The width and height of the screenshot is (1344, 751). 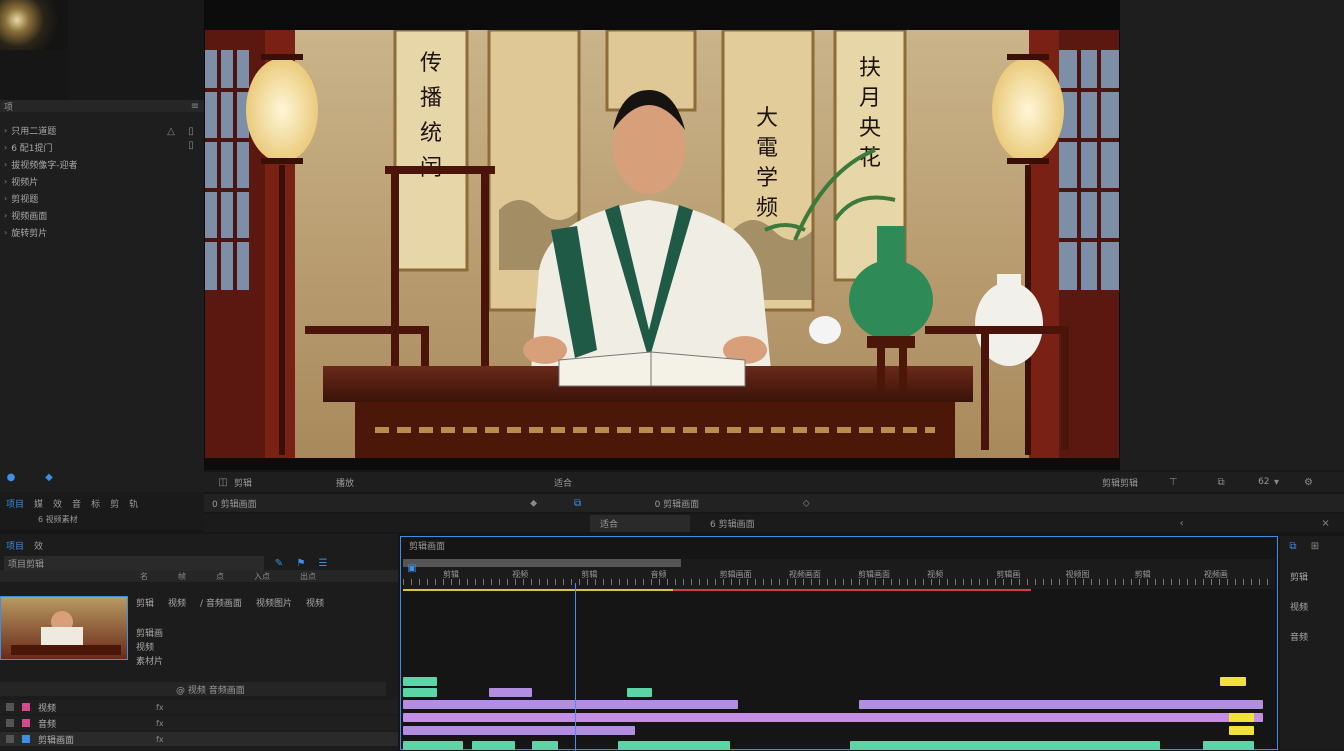 I want to click on check-circle-icon: ●, so click(x=11, y=477).